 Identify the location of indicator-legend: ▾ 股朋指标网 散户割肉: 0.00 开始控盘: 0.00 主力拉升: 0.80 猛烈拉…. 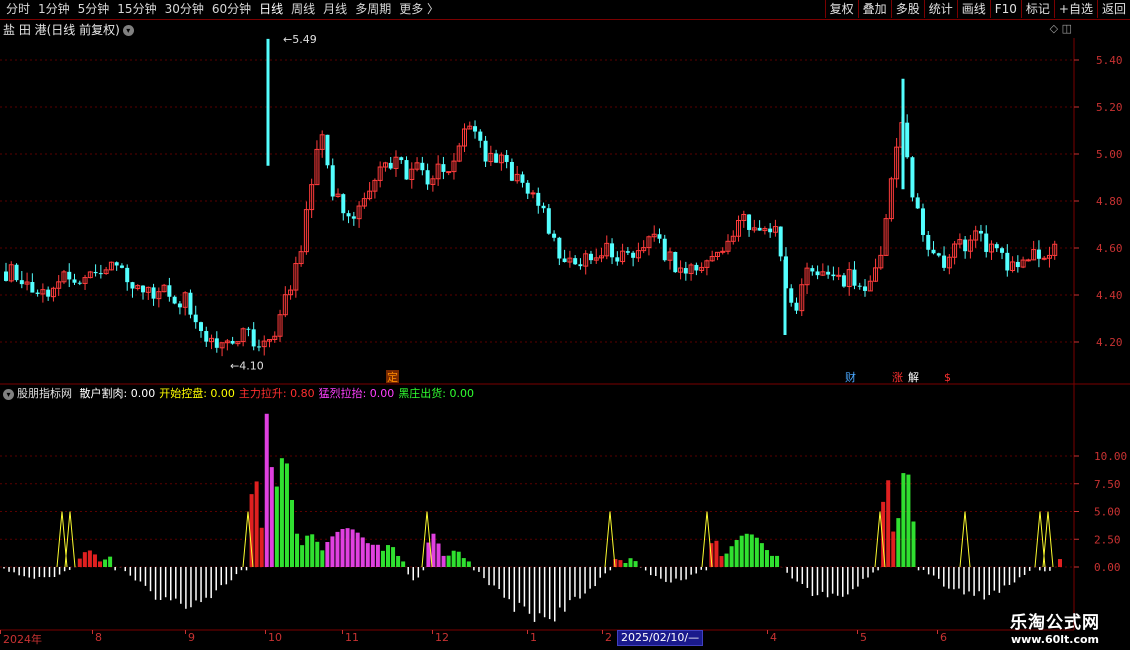
(242, 394).